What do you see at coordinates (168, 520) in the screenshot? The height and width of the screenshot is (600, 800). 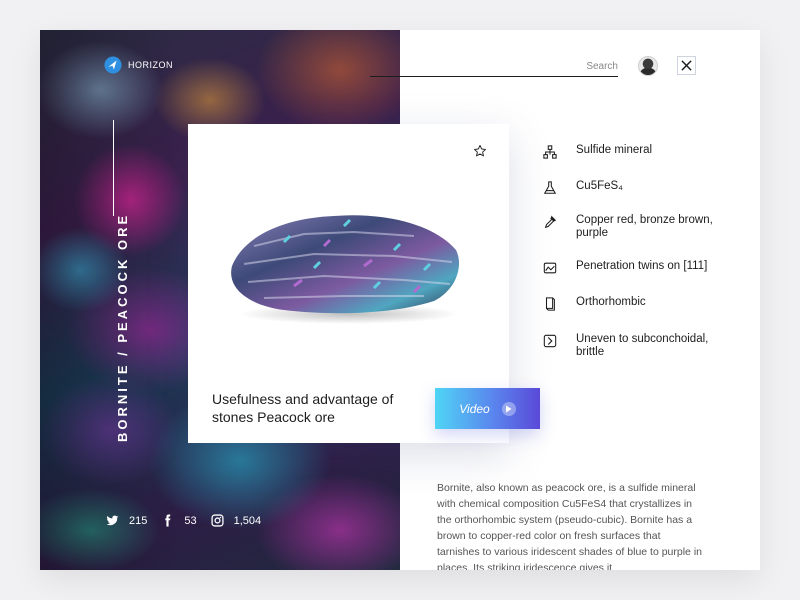 I see `facebook-icon` at bounding box center [168, 520].